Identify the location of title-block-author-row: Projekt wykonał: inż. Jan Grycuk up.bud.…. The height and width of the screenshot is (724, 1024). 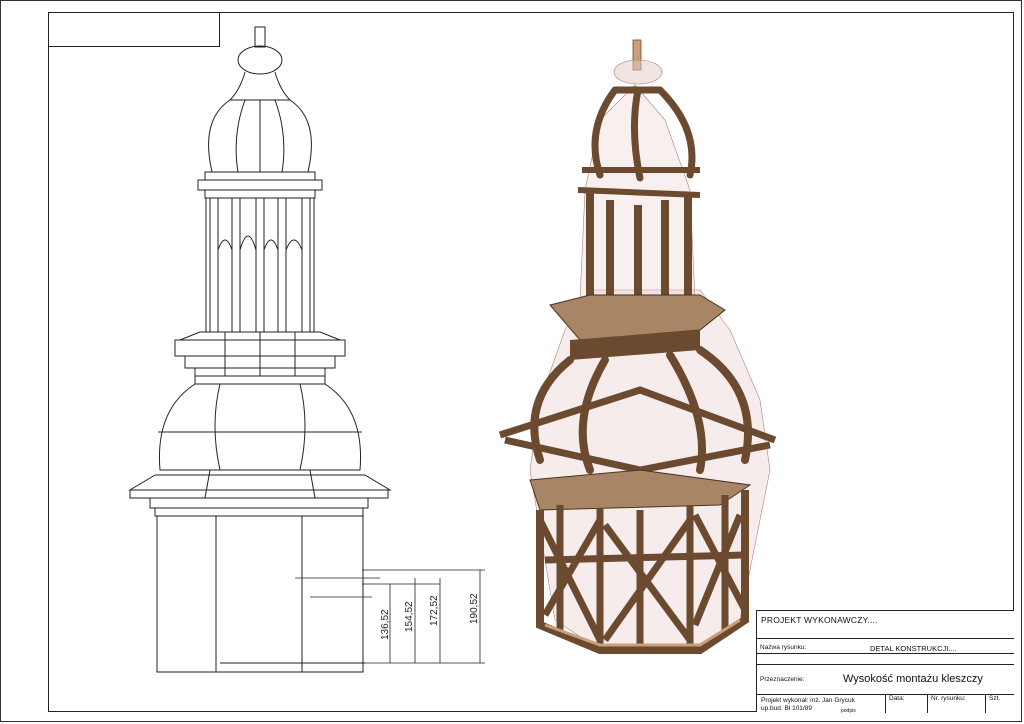
(886, 704).